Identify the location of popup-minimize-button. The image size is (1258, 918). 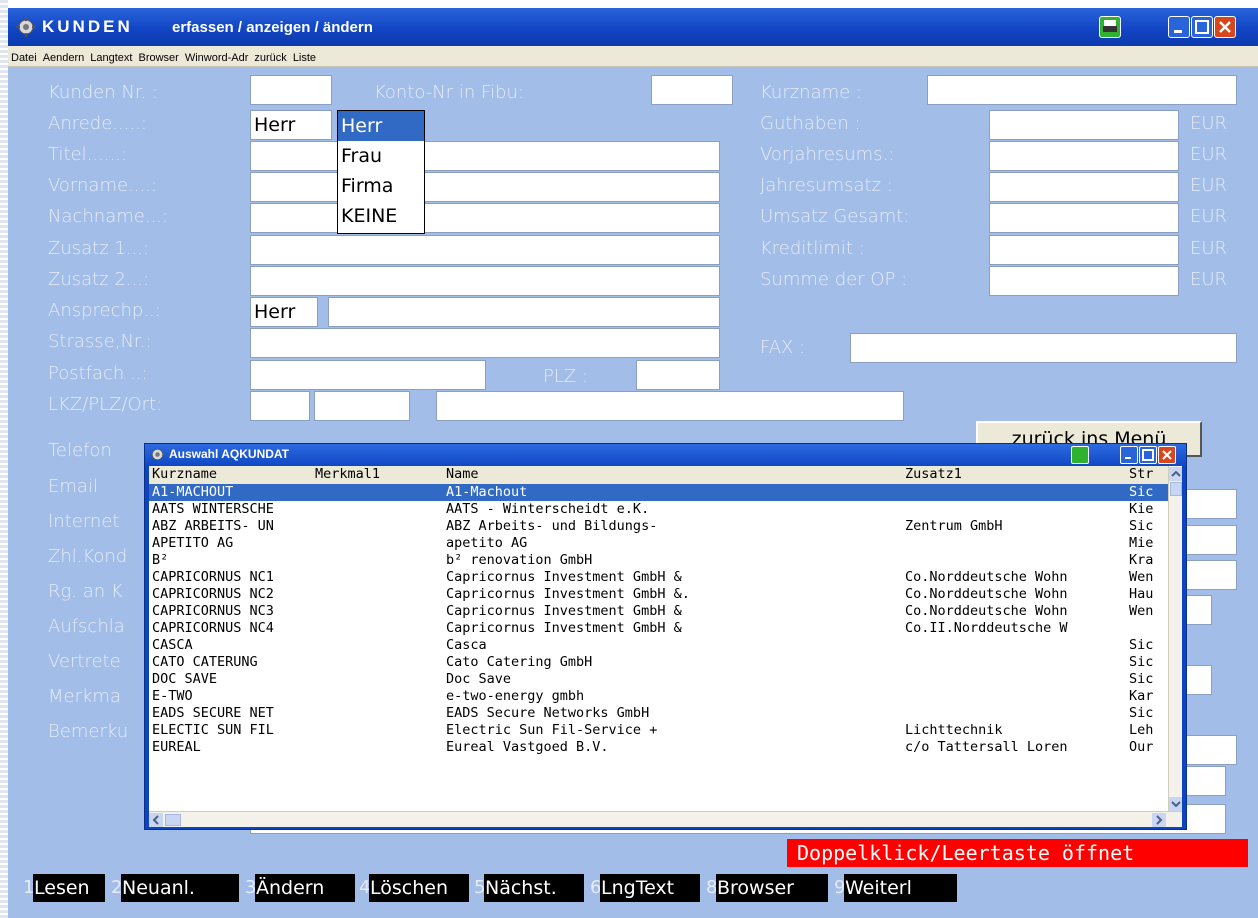
(1129, 455).